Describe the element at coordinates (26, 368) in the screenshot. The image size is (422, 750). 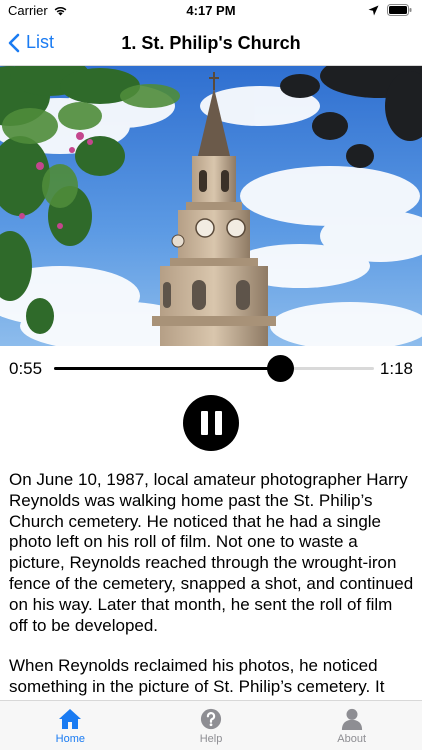
I see `current-time: 0:55` at that location.